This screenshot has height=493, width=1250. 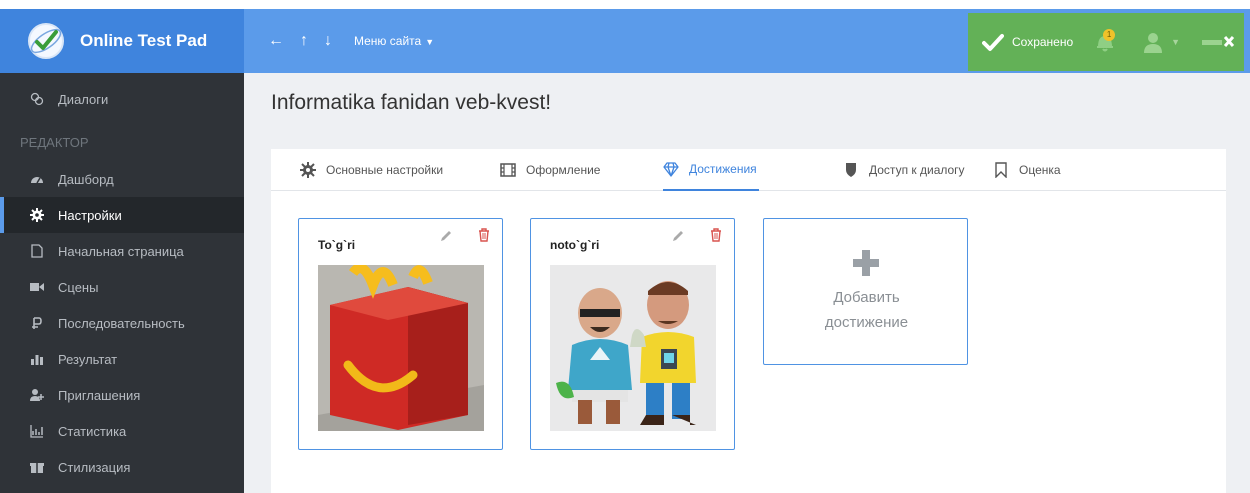 What do you see at coordinates (37, 323) in the screenshot?
I see `sequence-icon` at bounding box center [37, 323].